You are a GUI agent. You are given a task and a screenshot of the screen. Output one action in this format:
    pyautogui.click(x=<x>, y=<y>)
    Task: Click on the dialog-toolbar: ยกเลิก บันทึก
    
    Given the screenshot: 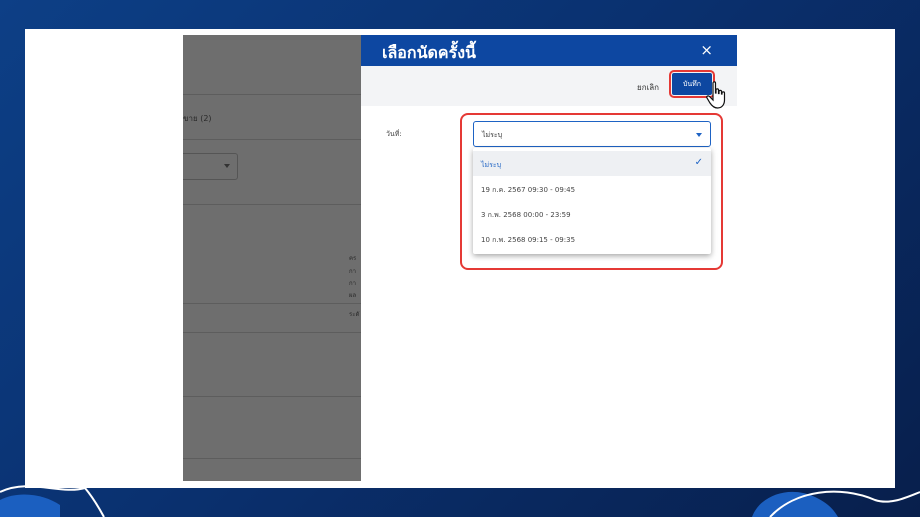 What is the action you would take?
    pyautogui.click(x=549, y=87)
    